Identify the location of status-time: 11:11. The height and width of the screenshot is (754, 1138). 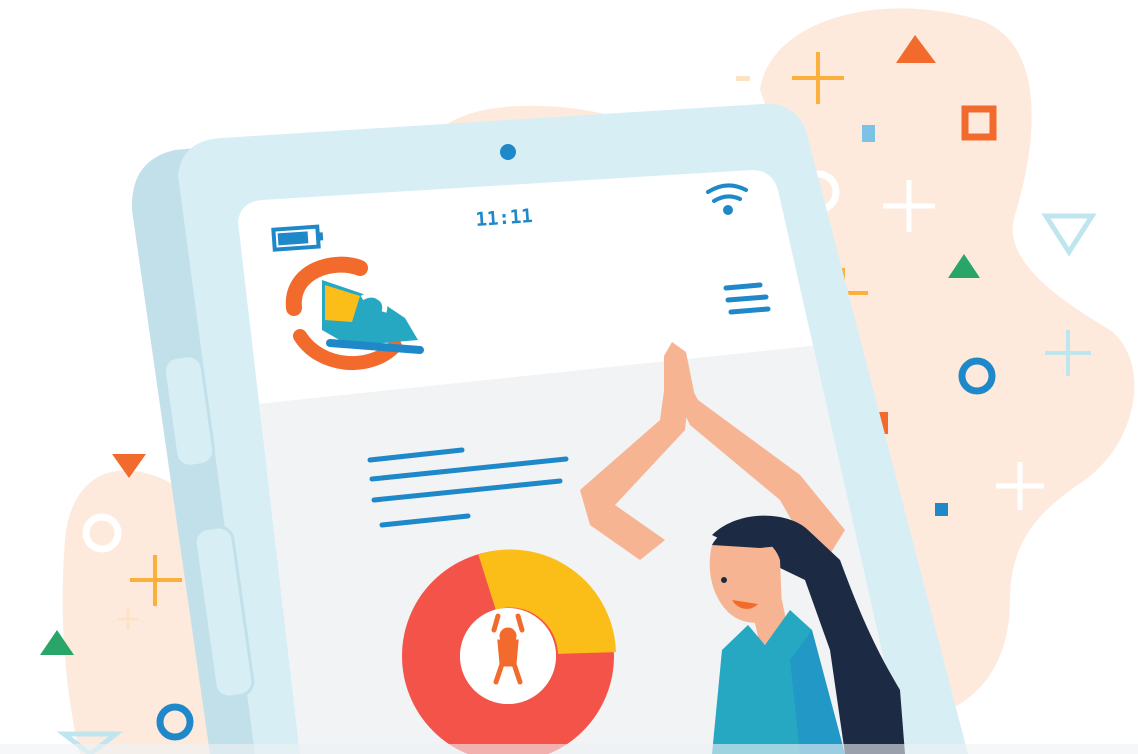
(504, 218).